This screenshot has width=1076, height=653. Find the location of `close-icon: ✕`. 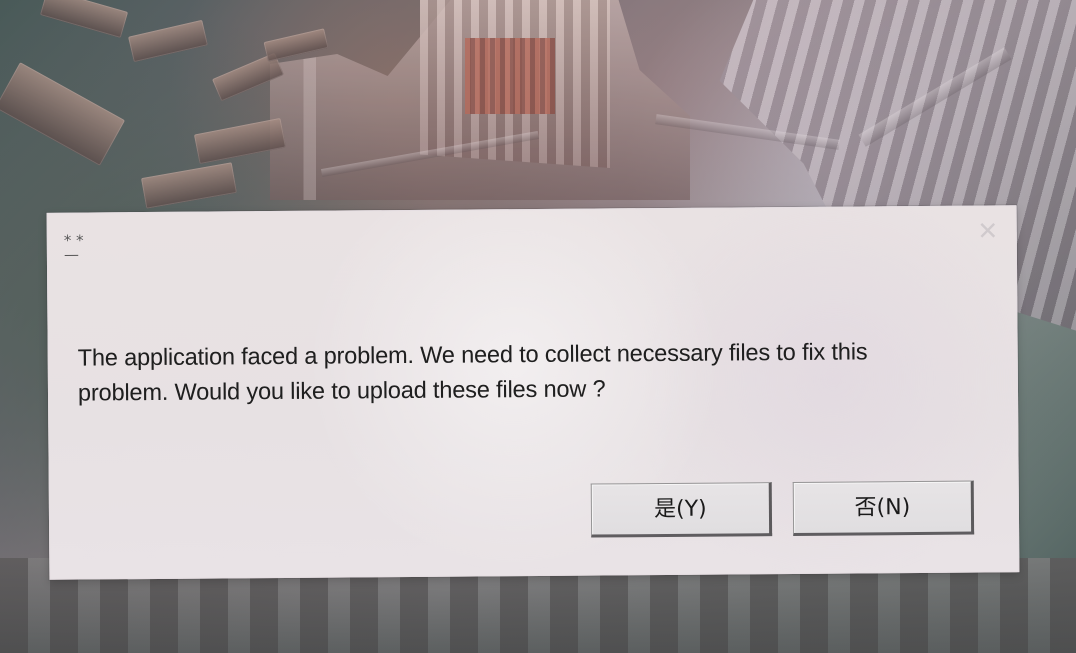

close-icon: ✕ is located at coordinates (988, 231).